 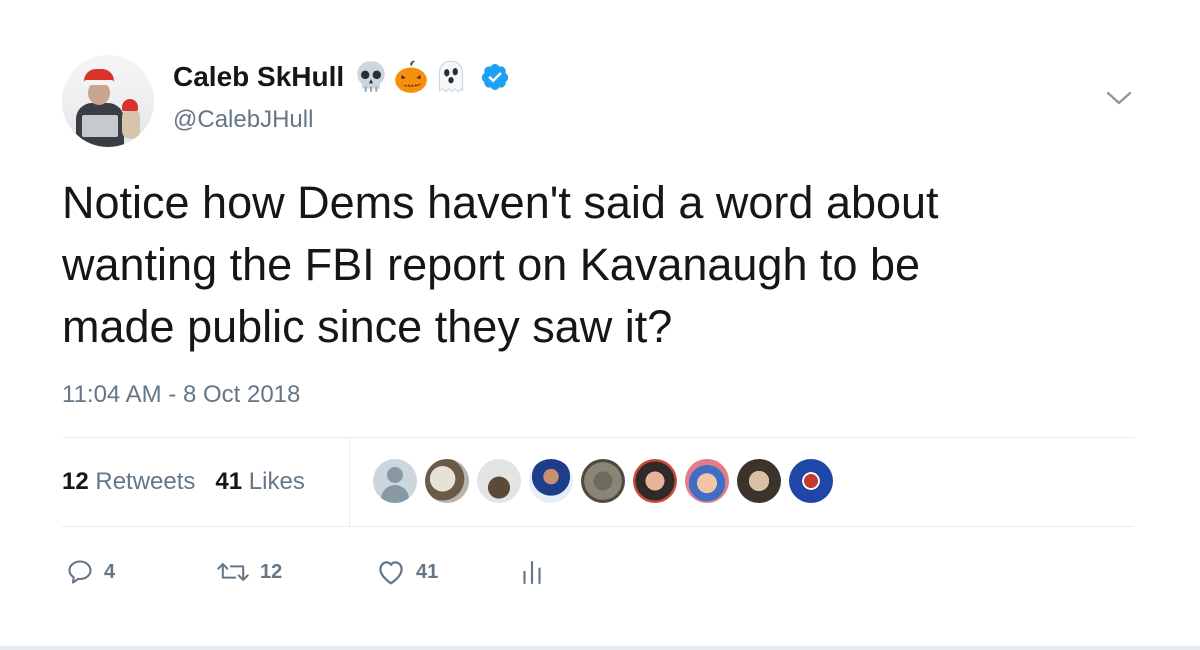 What do you see at coordinates (296, 572) in the screenshot?
I see `retweet-button: 12` at bounding box center [296, 572].